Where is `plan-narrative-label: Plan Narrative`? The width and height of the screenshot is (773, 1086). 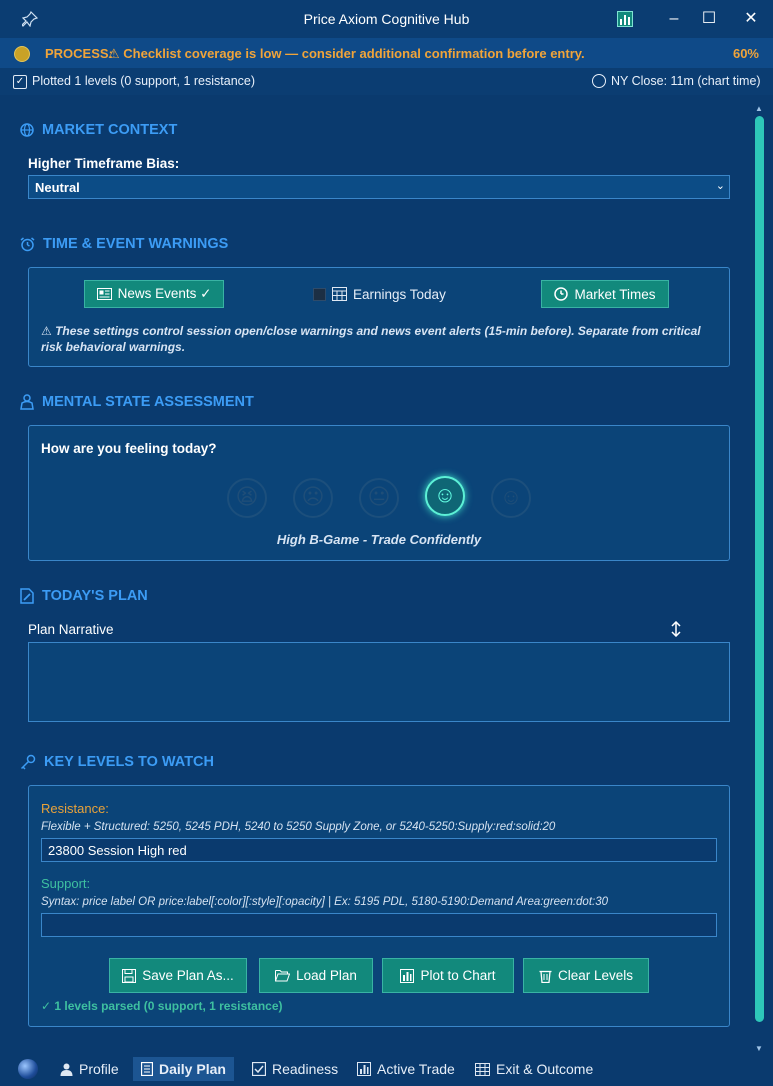 plan-narrative-label: Plan Narrative is located at coordinates (71, 629).